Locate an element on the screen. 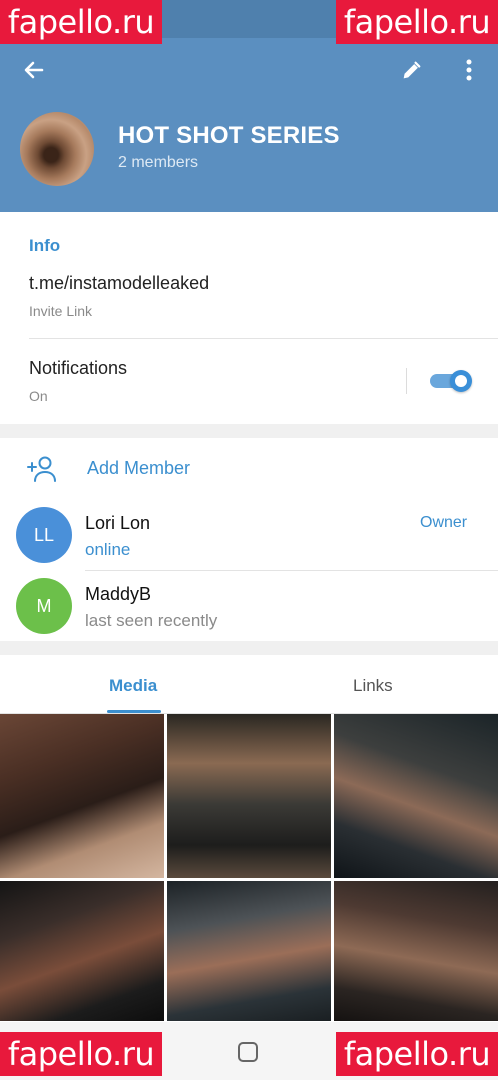 Image resolution: width=498 pixels, height=1080 pixels. edit-button is located at coordinates (411, 71).